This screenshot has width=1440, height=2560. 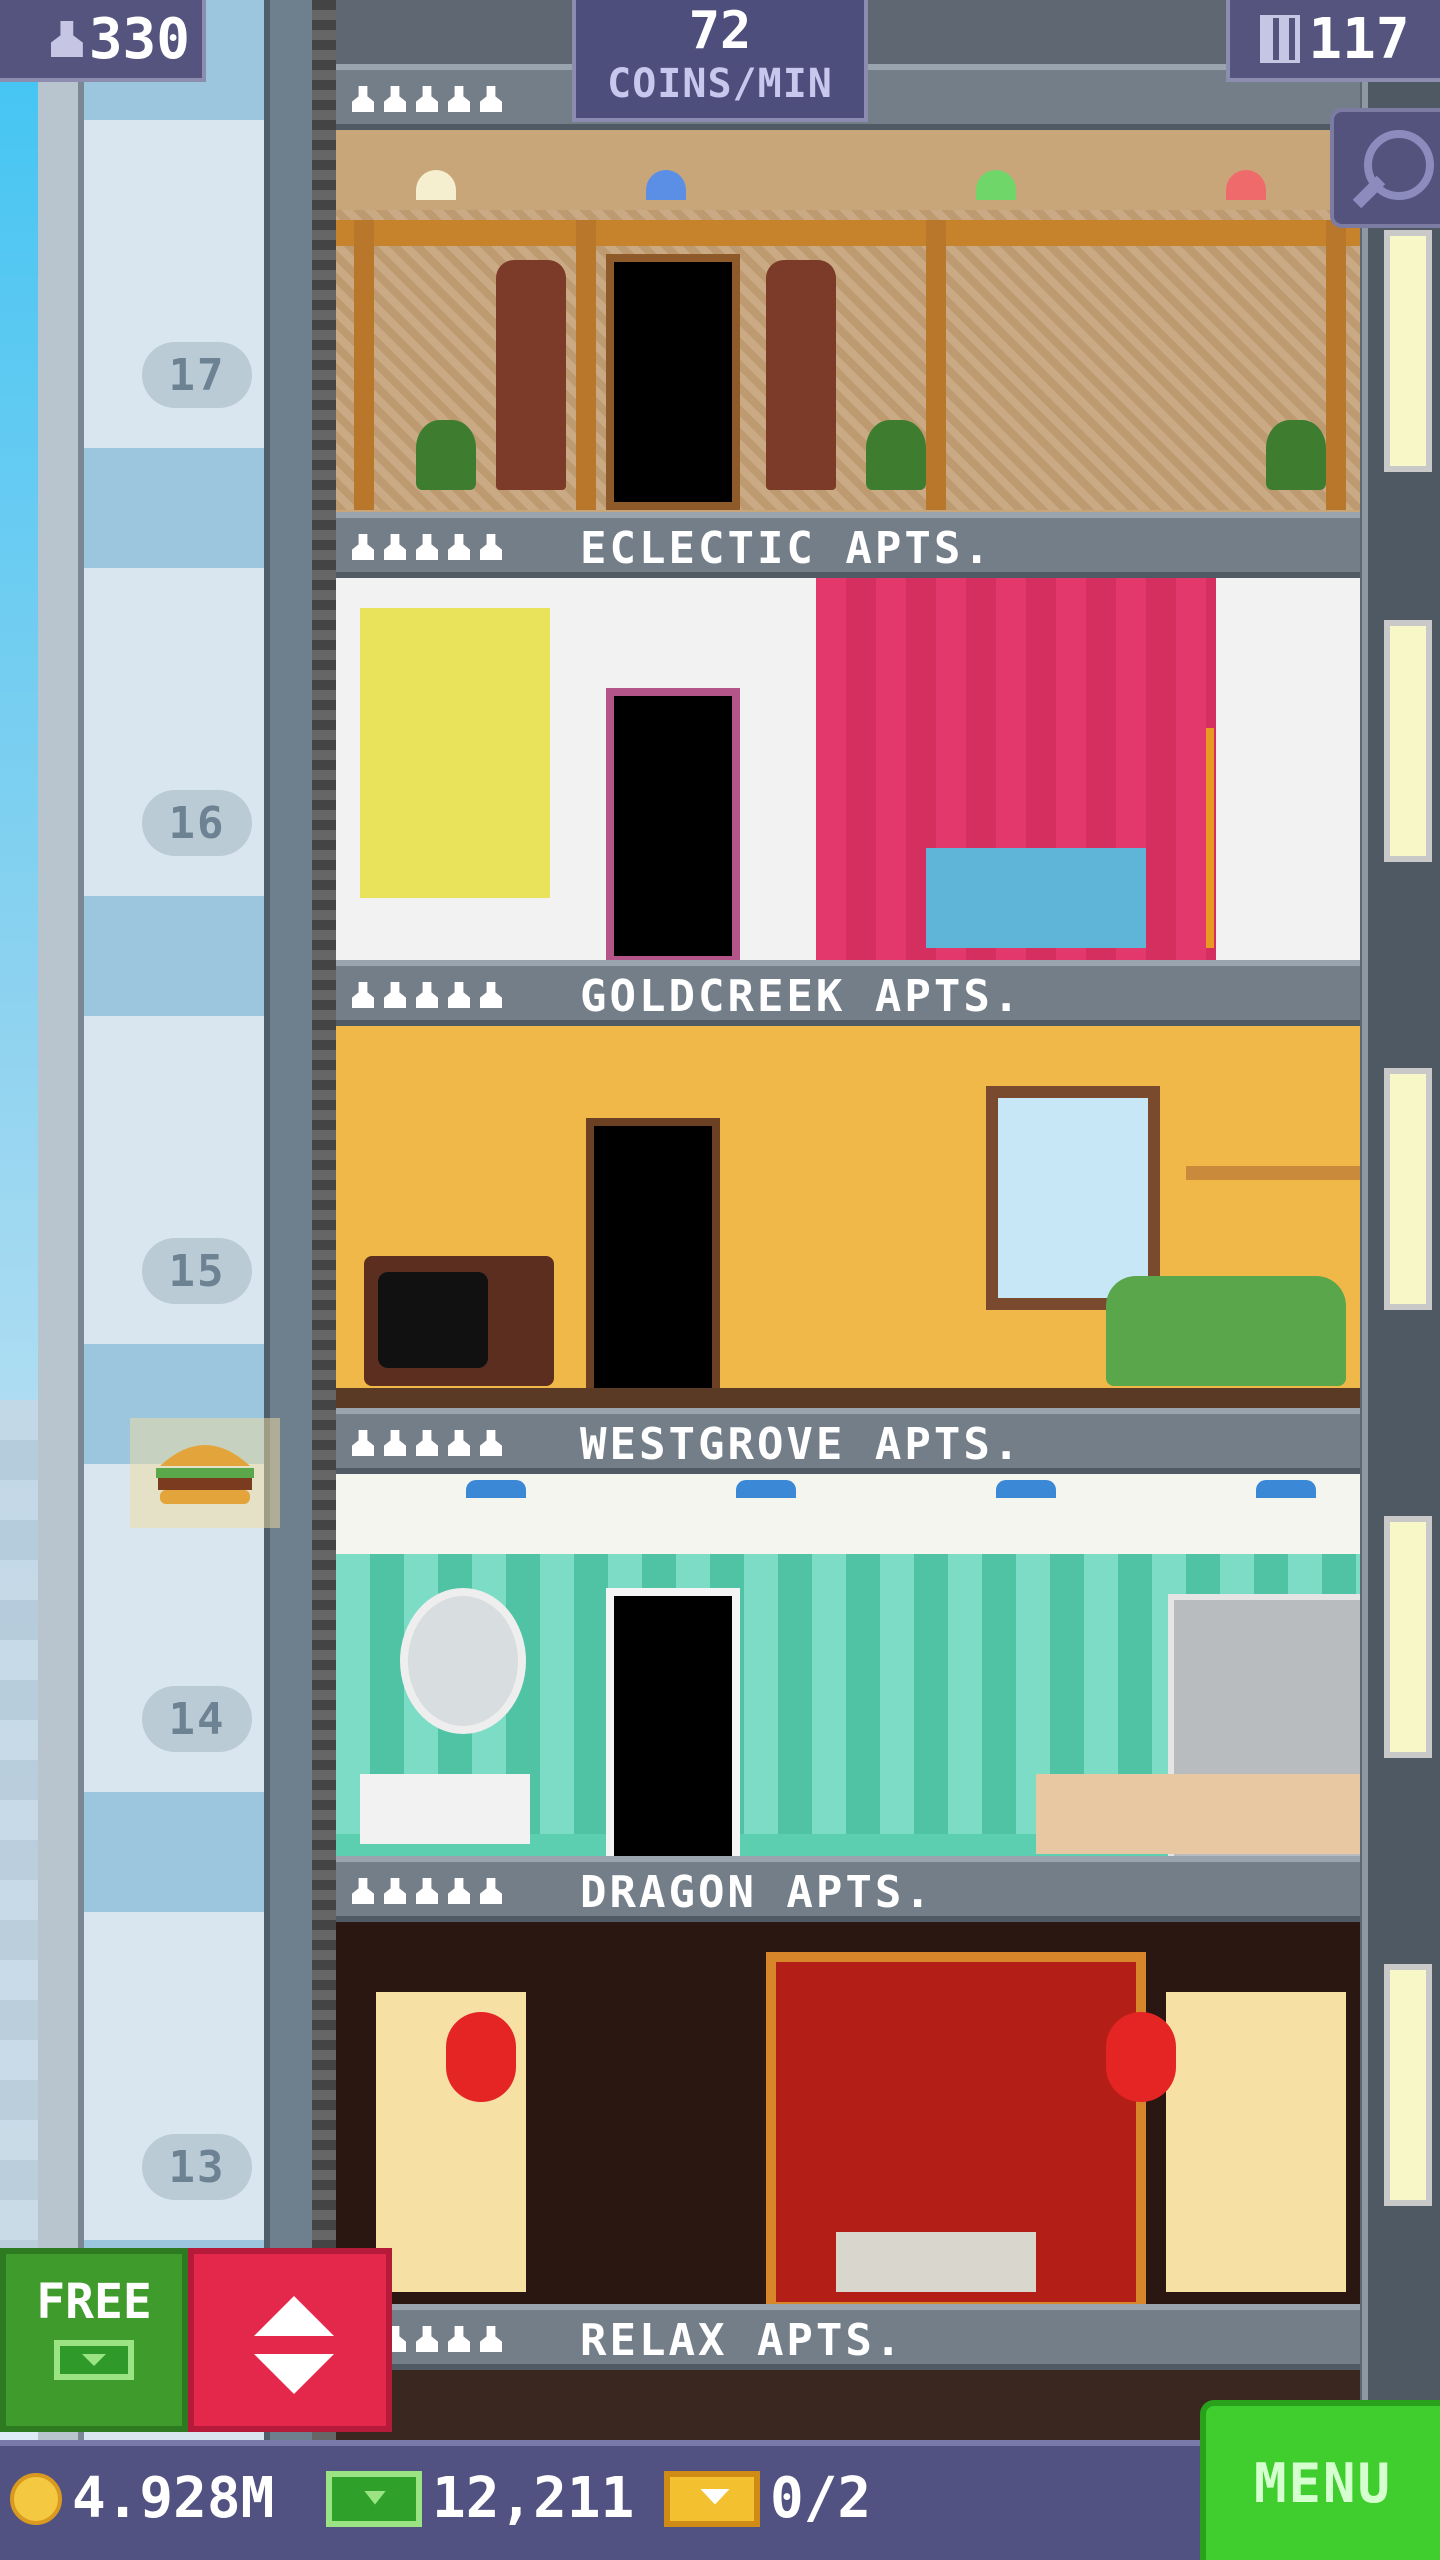 What do you see at coordinates (36, 2498) in the screenshot?
I see `coin-icon` at bounding box center [36, 2498].